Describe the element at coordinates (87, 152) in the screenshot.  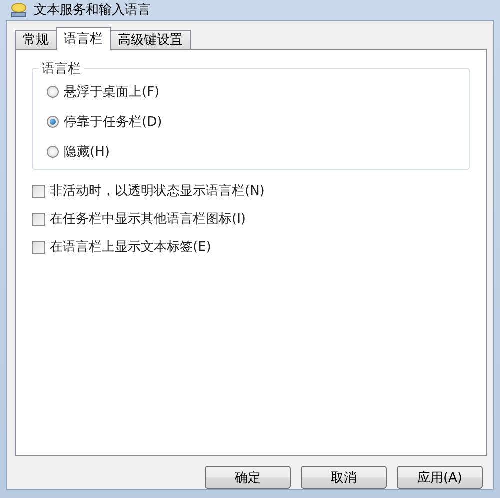
I see `radio-label: 隐藏(H)` at that location.